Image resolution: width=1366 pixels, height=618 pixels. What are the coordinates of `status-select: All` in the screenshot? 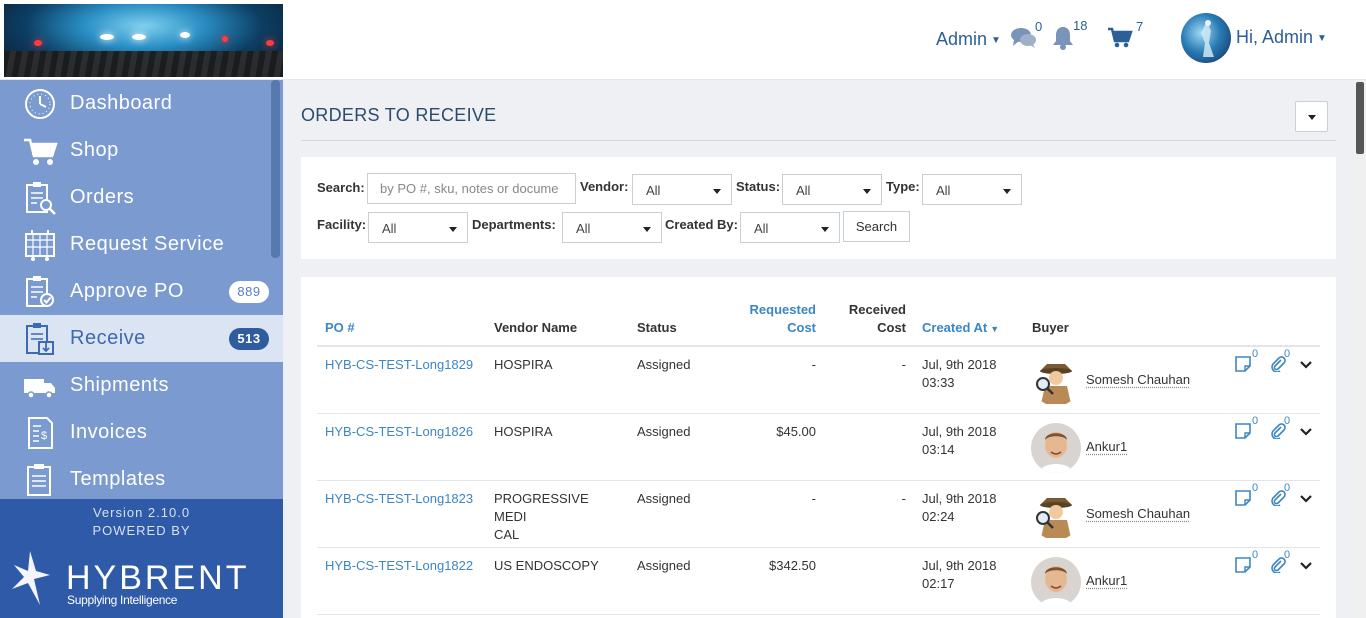 It's located at (832, 189).